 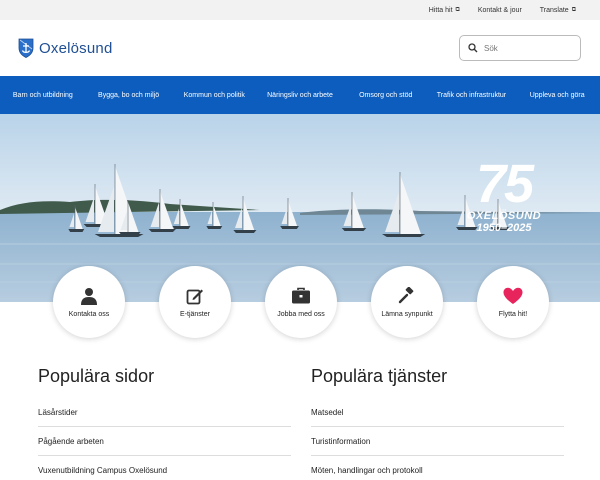 I want to click on anniversary-number: 75, so click(x=504, y=184).